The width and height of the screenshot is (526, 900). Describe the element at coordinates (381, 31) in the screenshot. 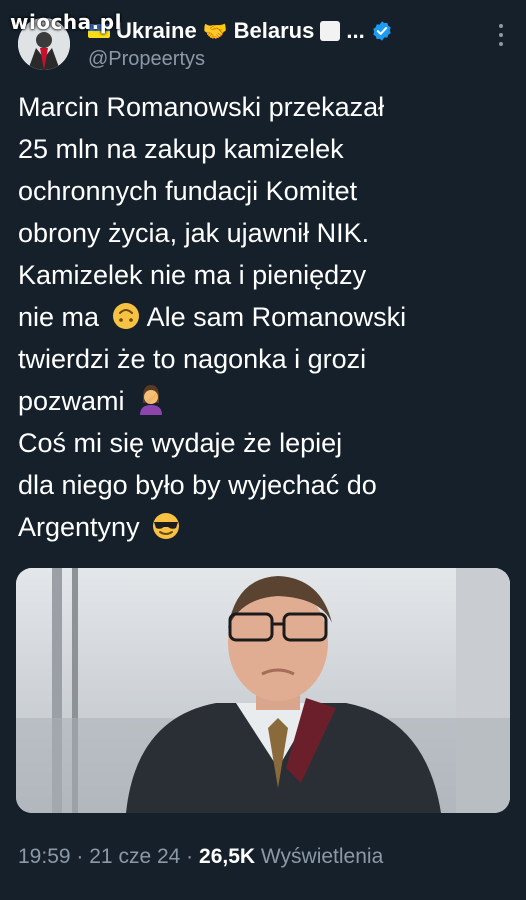

I see `verified-badge-icon` at that location.